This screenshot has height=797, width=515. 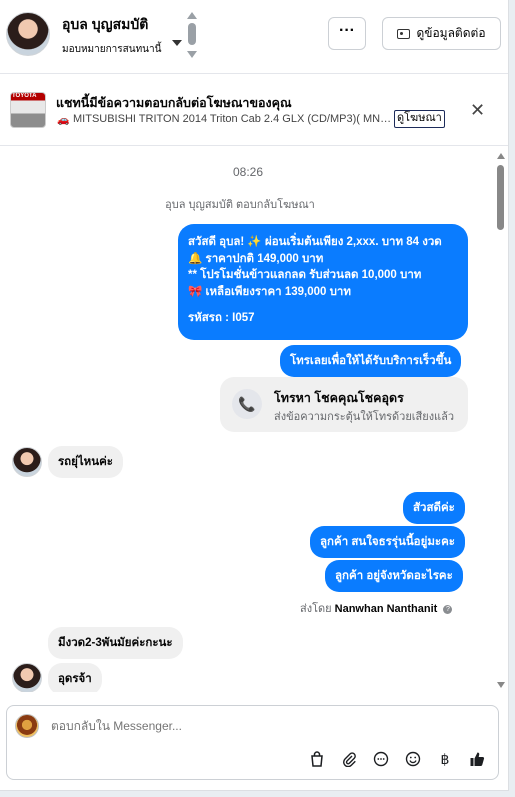 What do you see at coordinates (27, 726) in the screenshot?
I see `page-avatar` at bounding box center [27, 726].